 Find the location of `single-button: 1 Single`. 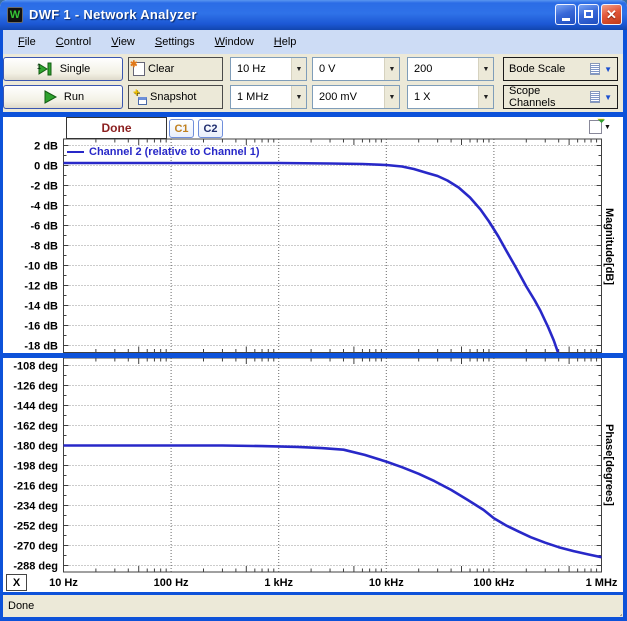

single-button: 1 Single is located at coordinates (63, 69).